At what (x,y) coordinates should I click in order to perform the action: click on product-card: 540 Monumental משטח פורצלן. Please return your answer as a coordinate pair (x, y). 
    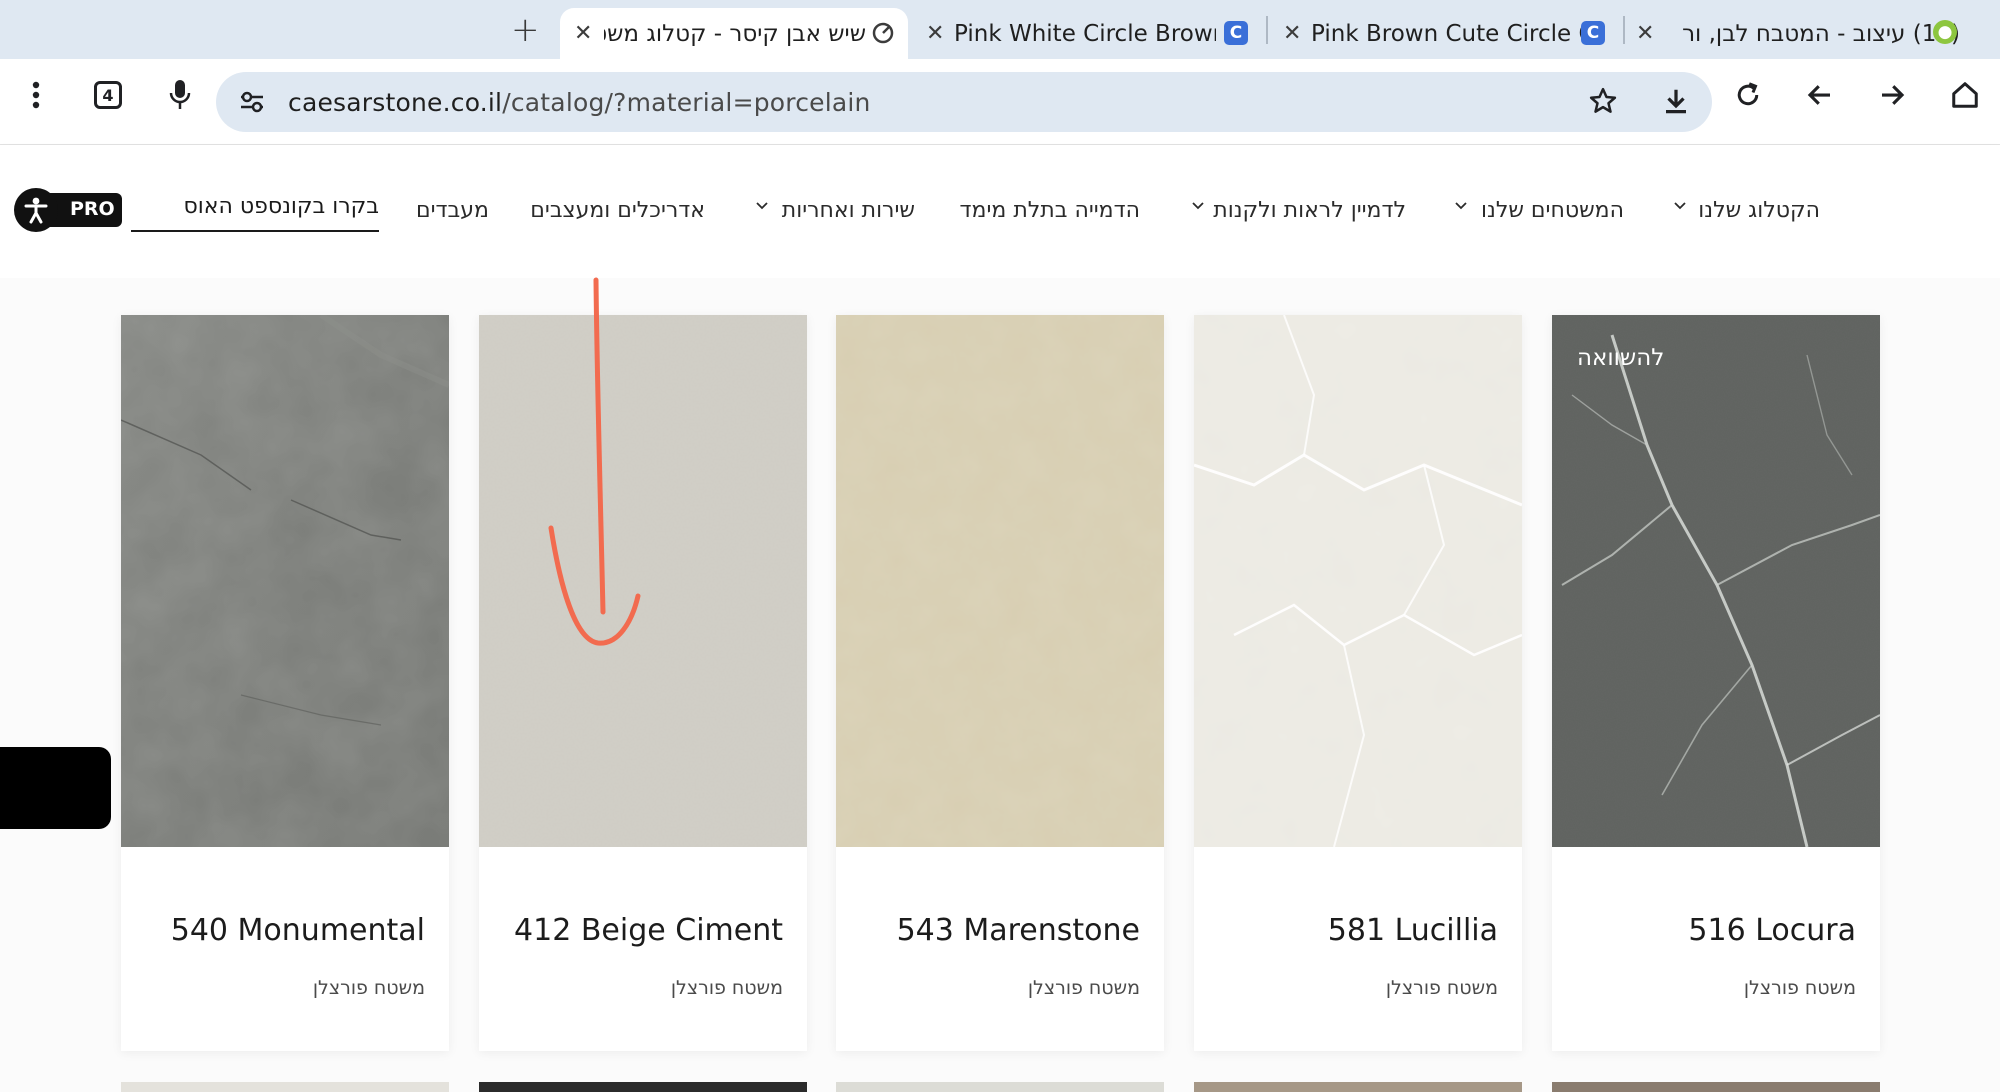
    Looking at the image, I should click on (285, 683).